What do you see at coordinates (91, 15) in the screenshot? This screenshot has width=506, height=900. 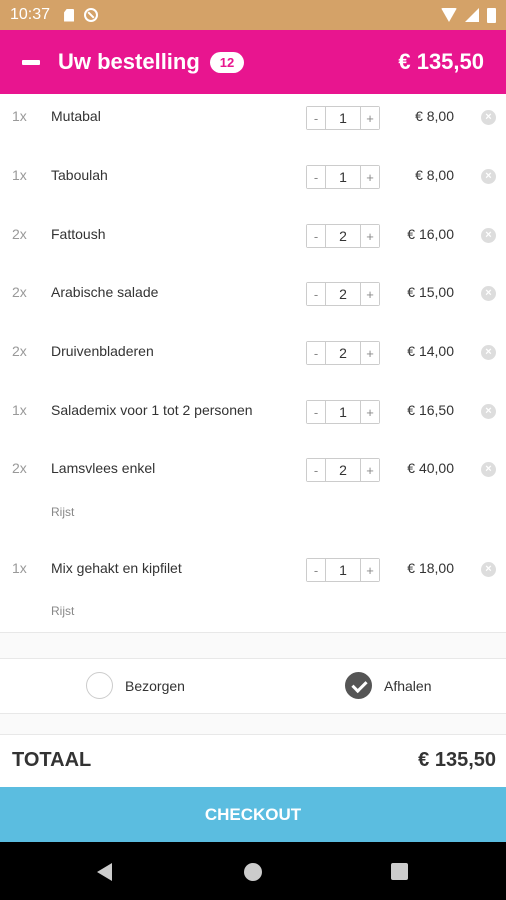 I see `do-not-disturb-icon` at bounding box center [91, 15].